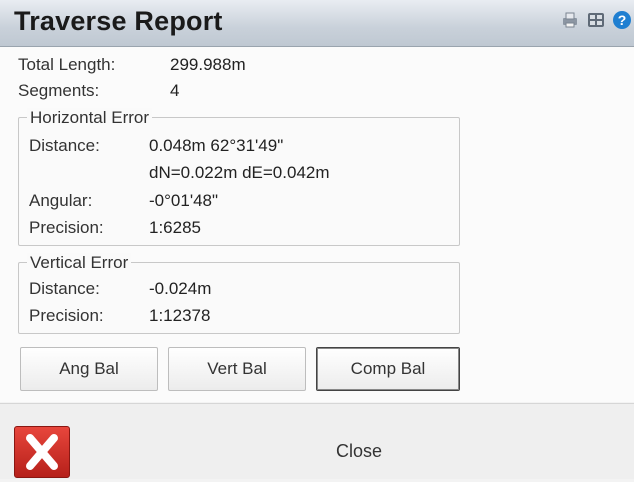  What do you see at coordinates (175, 227) in the screenshot?
I see `h-precision-value: 1:6285` at bounding box center [175, 227].